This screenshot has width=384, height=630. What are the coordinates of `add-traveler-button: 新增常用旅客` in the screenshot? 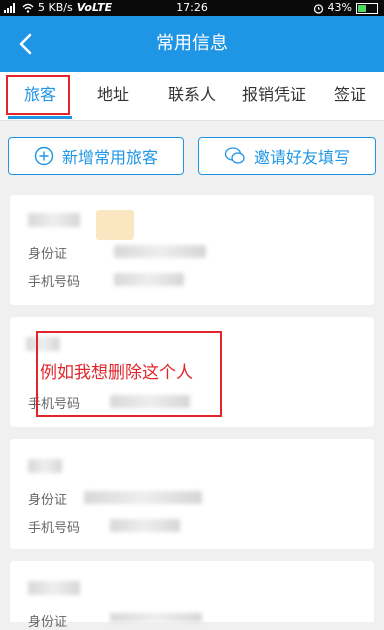 It's located at (96, 156).